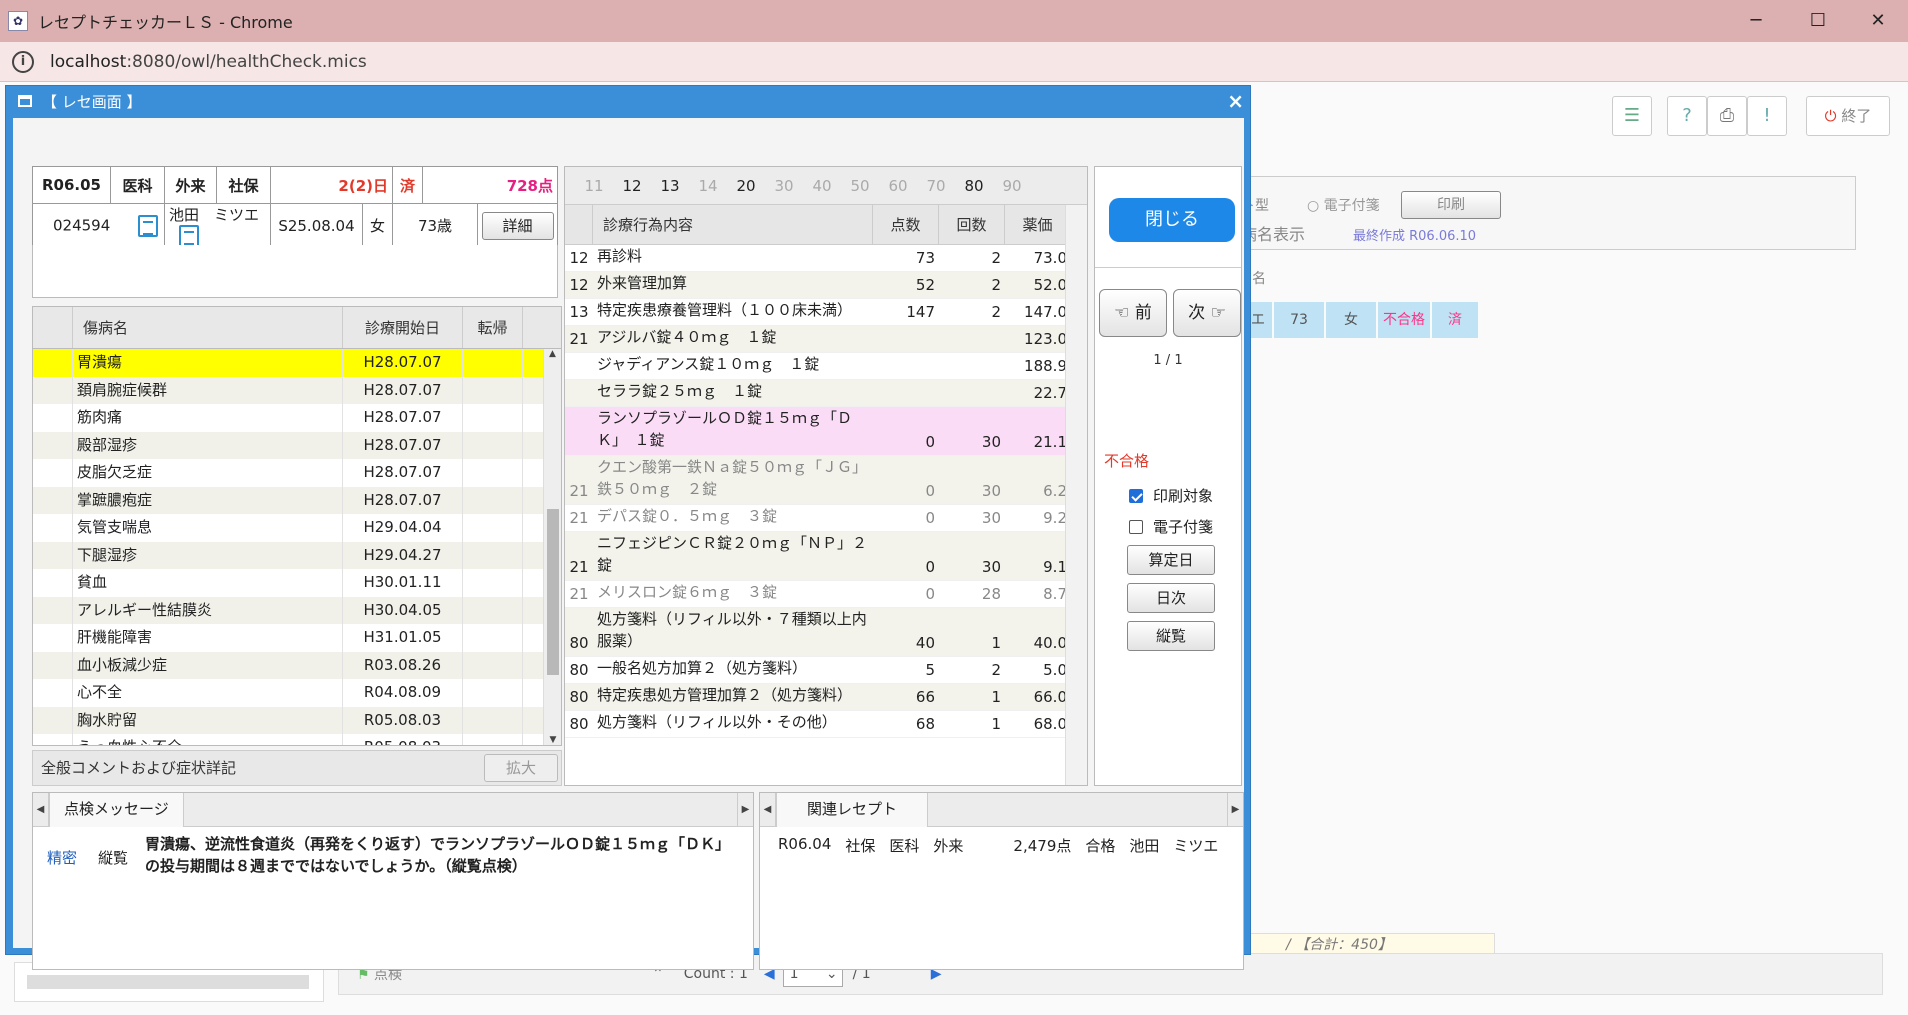 The image size is (1908, 1015). Describe the element at coordinates (208, 62) in the screenshot. I see `url-text: localhost:8080/owl/healthCheck.mics` at that location.